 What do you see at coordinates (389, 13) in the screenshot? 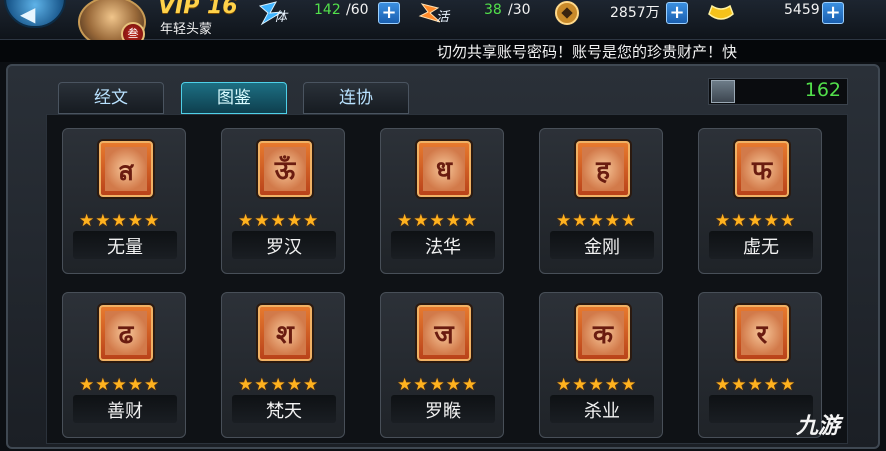
I see `add-stamina-button: +` at bounding box center [389, 13].